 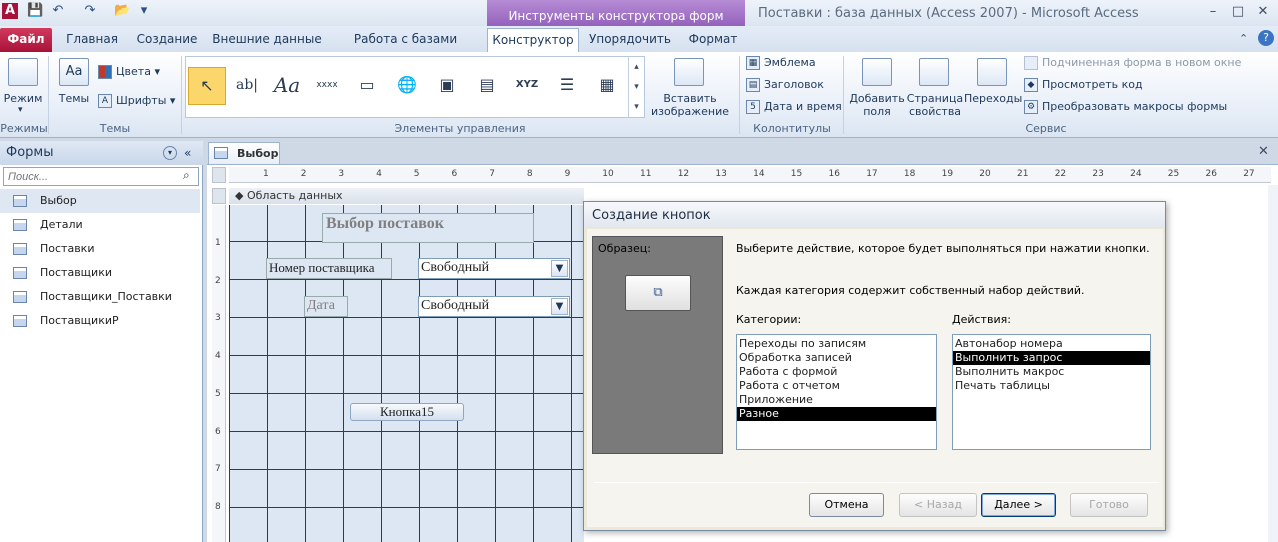 What do you see at coordinates (1051, 372) in the screenshot?
I see `action-item: Выполнить макрос` at bounding box center [1051, 372].